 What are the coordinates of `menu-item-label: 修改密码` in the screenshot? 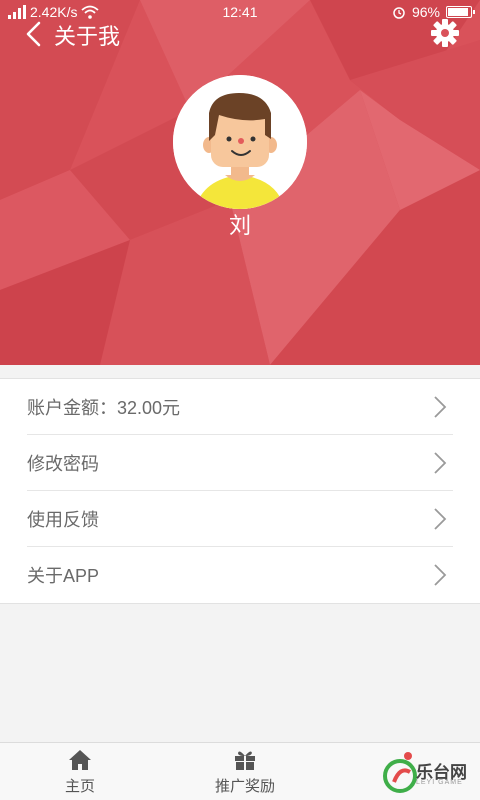 It's located at (63, 463).